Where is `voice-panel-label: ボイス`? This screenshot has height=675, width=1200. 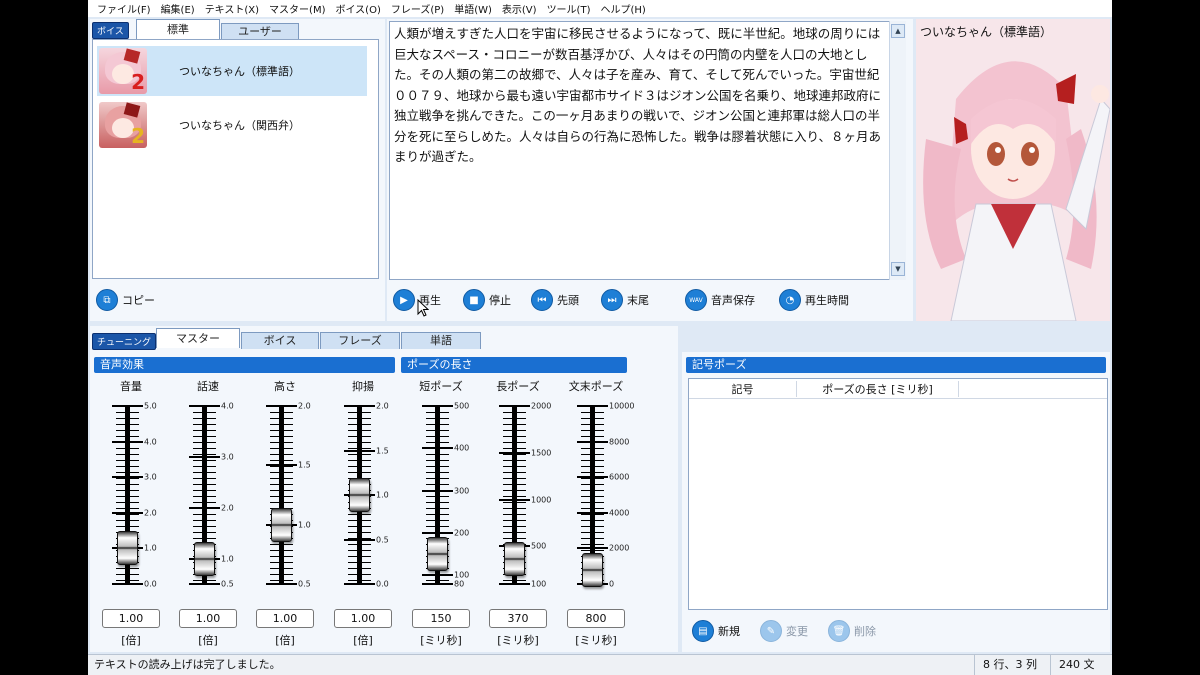
voice-panel-label: ボイス is located at coordinates (110, 30).